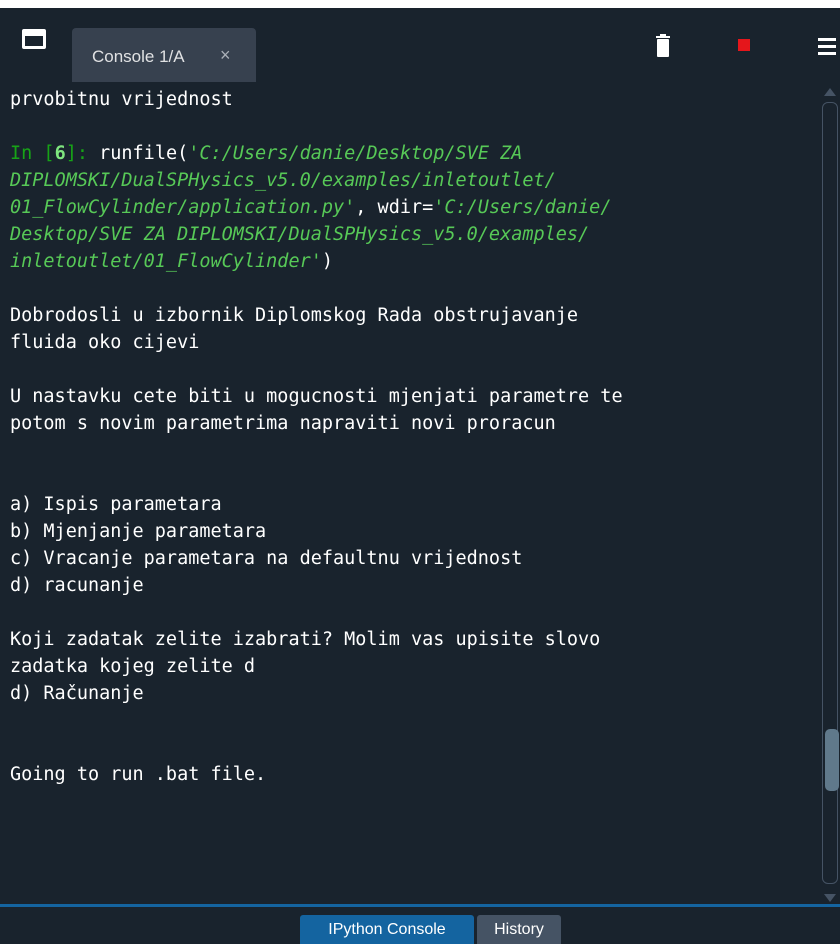  Describe the element at coordinates (327, 261) in the screenshot. I see `runfile-close: )` at that location.